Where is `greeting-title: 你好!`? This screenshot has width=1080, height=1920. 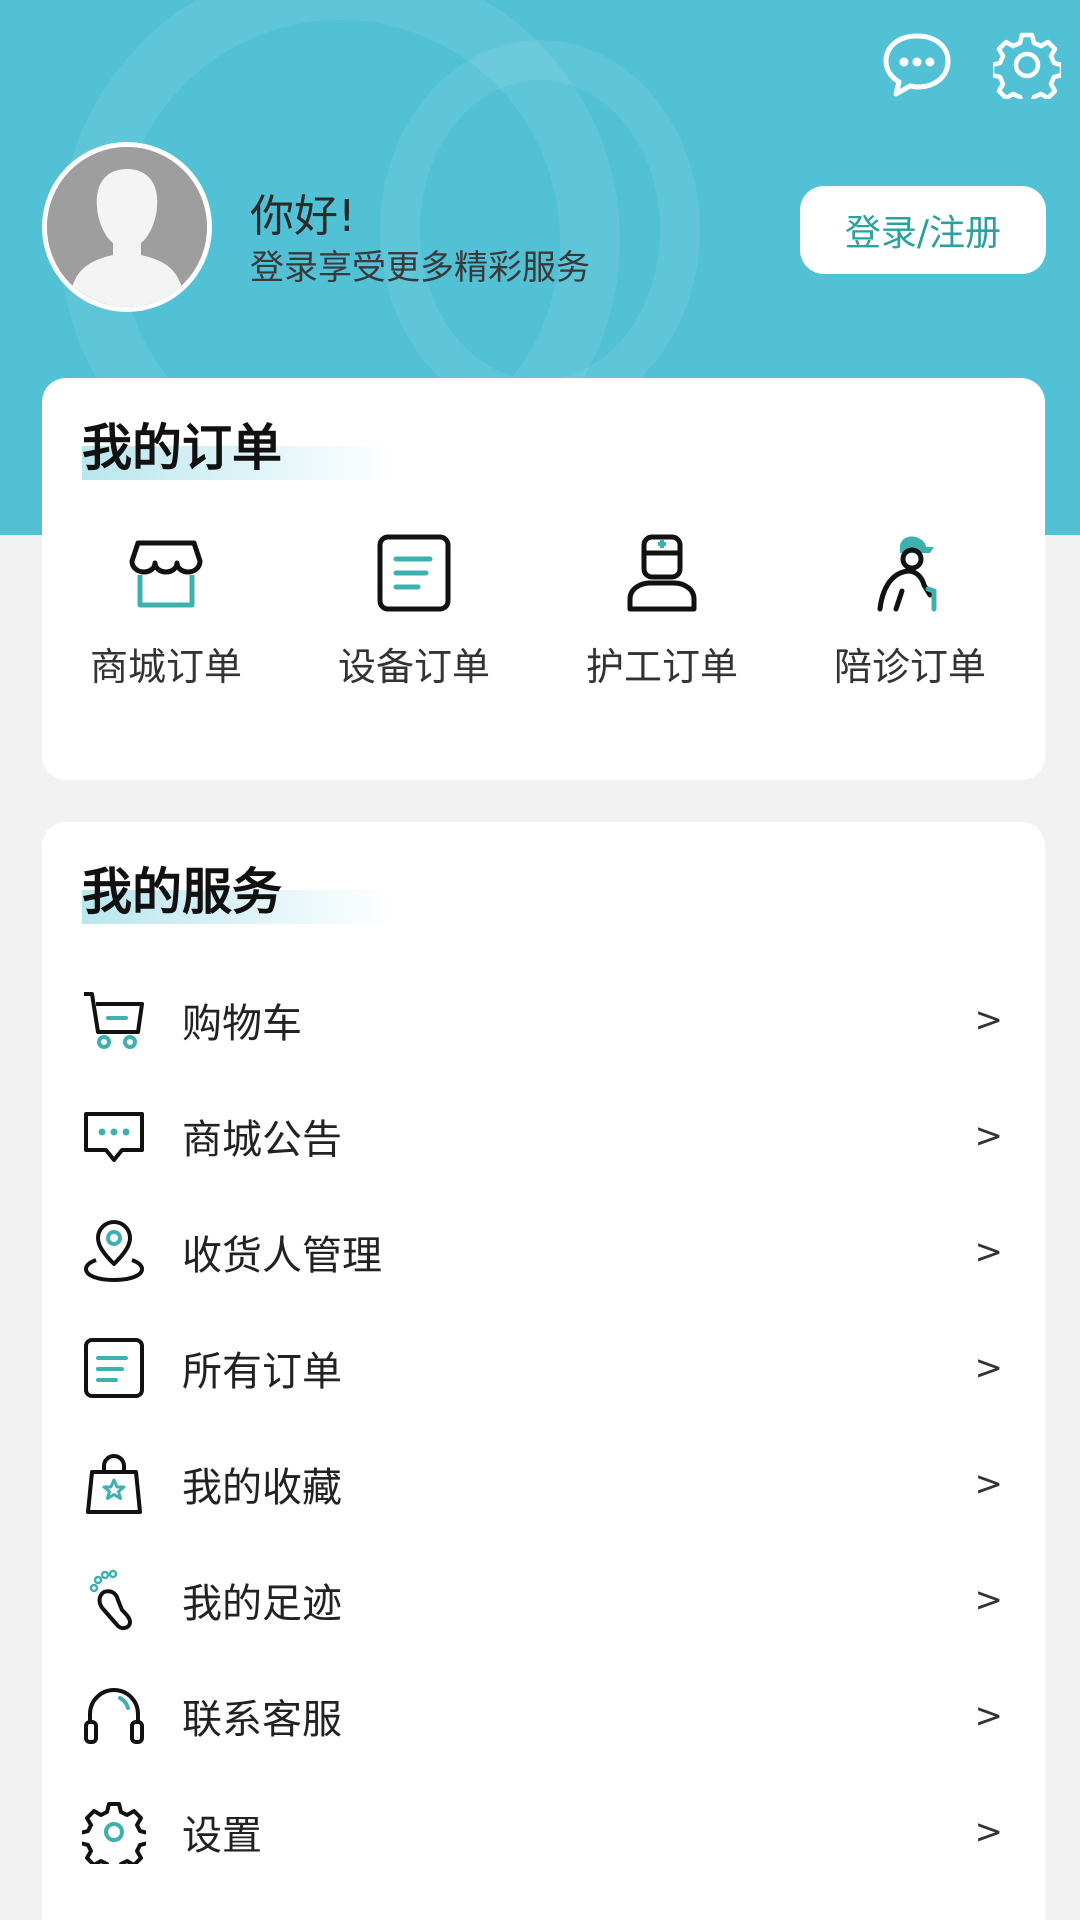
greeting-title: 你好! is located at coordinates (303, 216).